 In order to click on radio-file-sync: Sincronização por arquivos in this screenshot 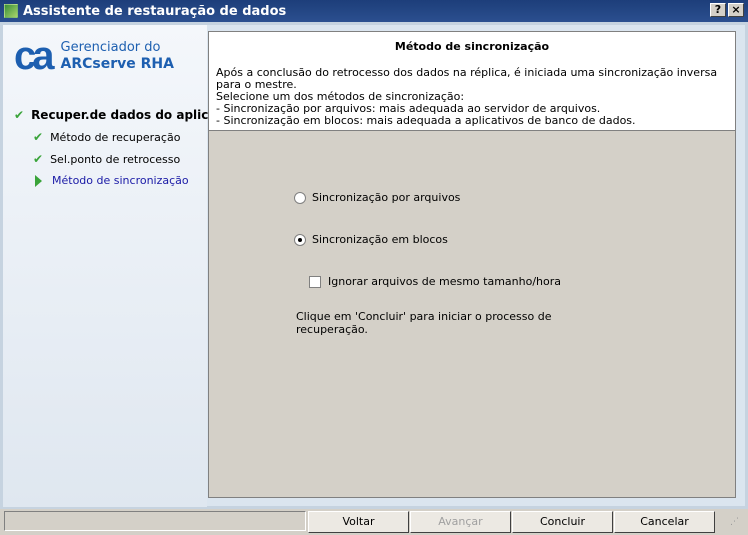, I will do `click(377, 197)`.